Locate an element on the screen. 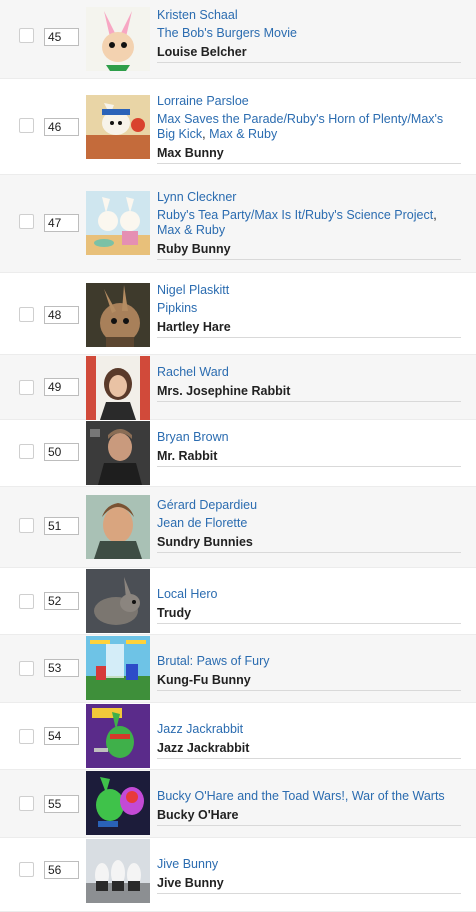 Image resolution: width=476 pixels, height=912 pixels. row-info: Brutal: Paws of Fury Kung-Fu Bunny is located at coordinates (309, 672).